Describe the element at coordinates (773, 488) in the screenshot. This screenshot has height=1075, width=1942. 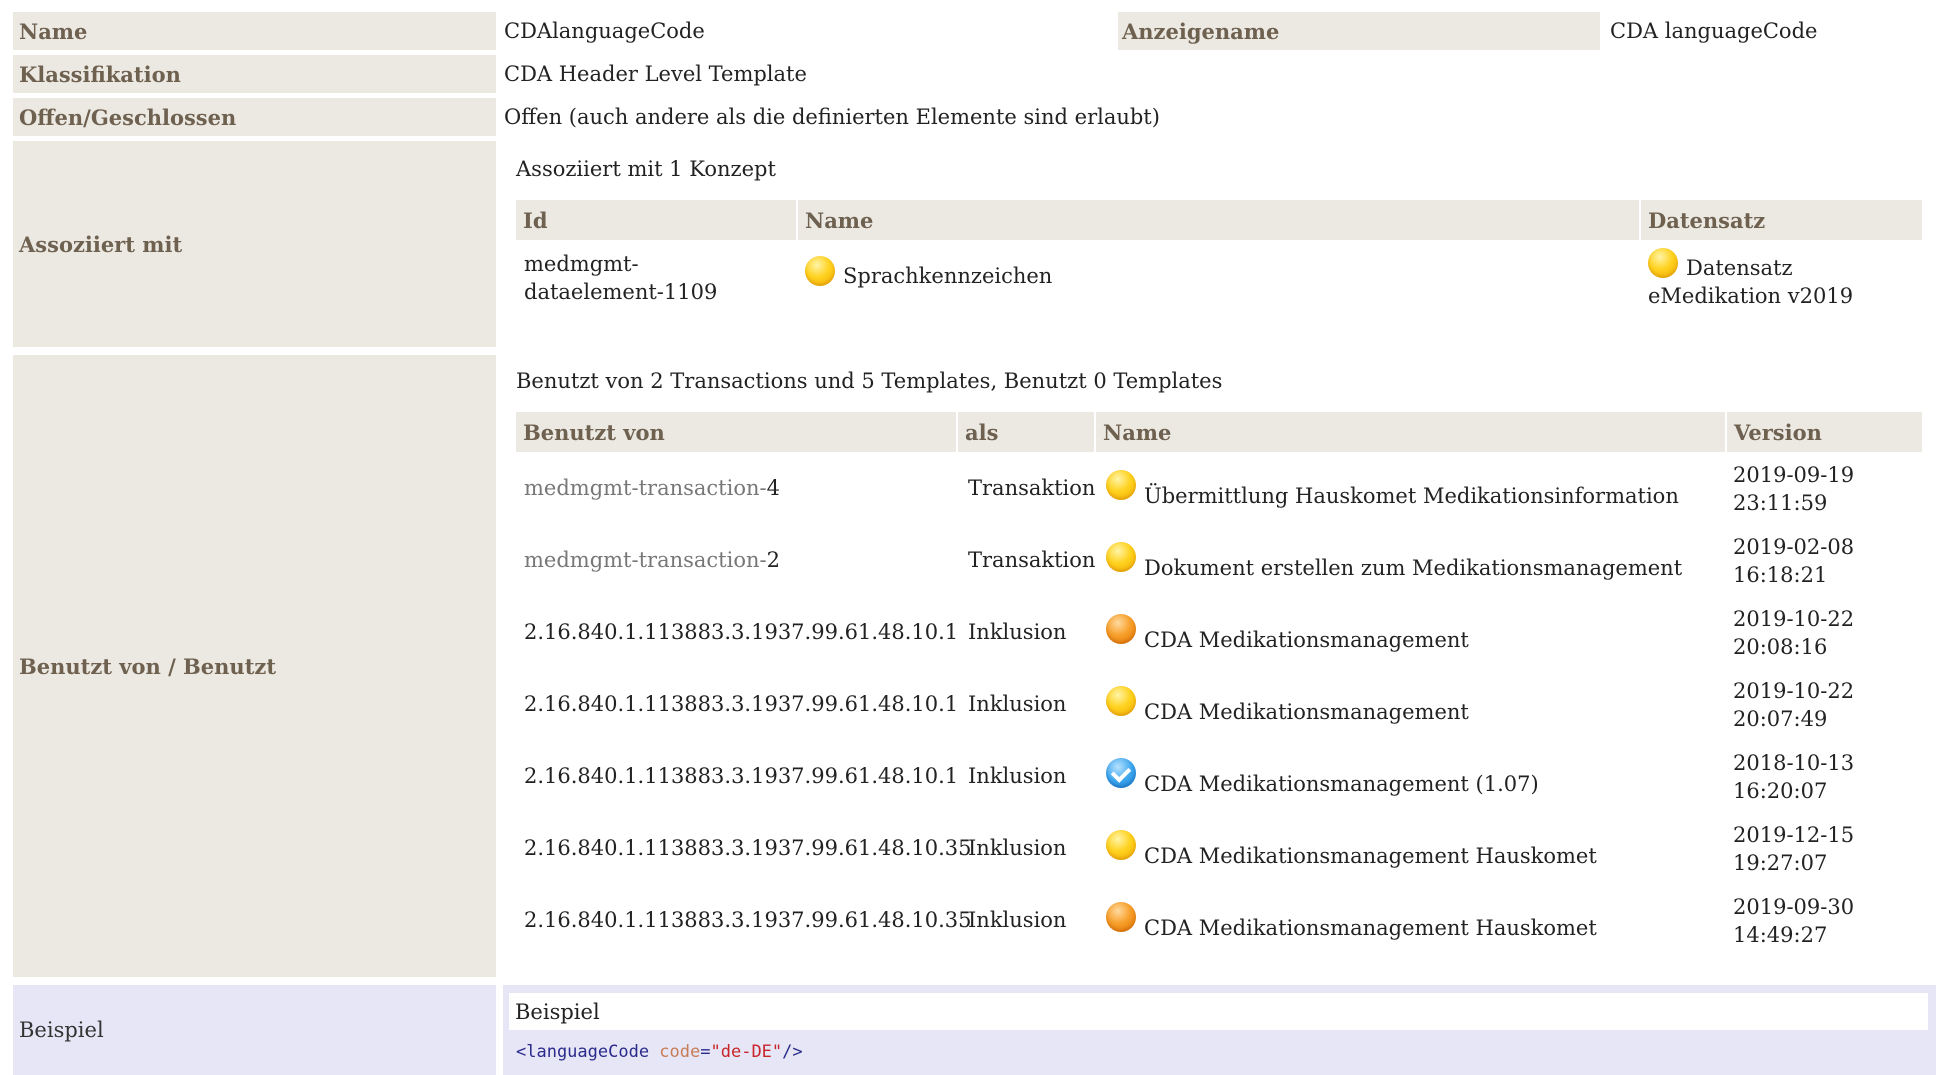
I see `usage-row-id-suffix: 4` at that location.